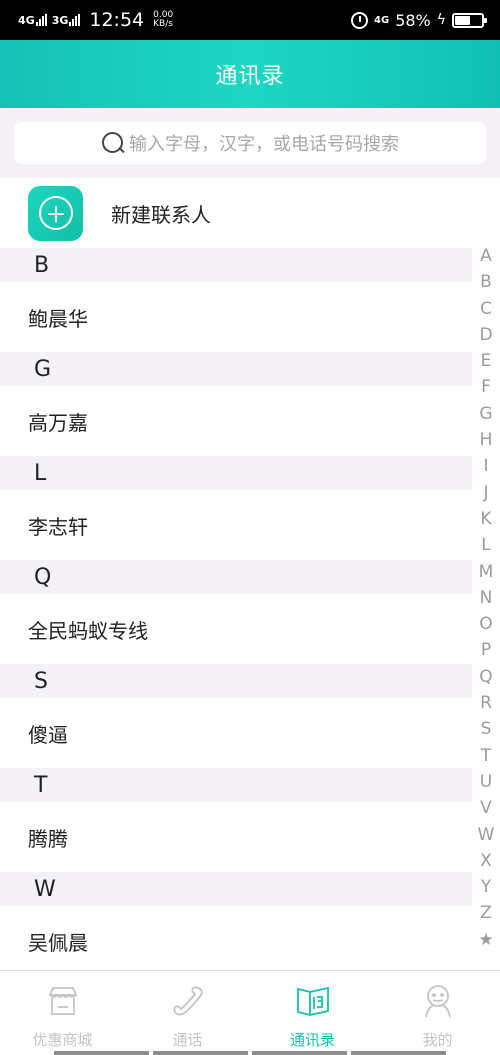  I want to click on index-letter: Y, so click(486, 887).